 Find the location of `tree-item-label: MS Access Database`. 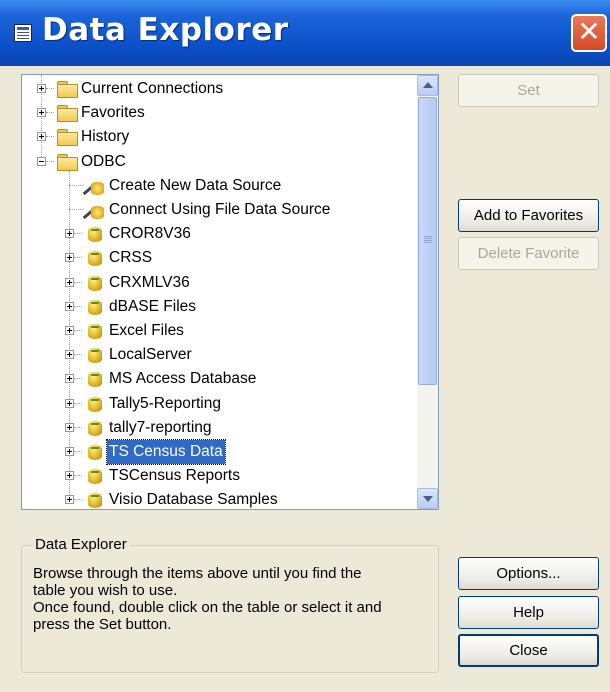

tree-item-label: MS Access Database is located at coordinates (183, 379).